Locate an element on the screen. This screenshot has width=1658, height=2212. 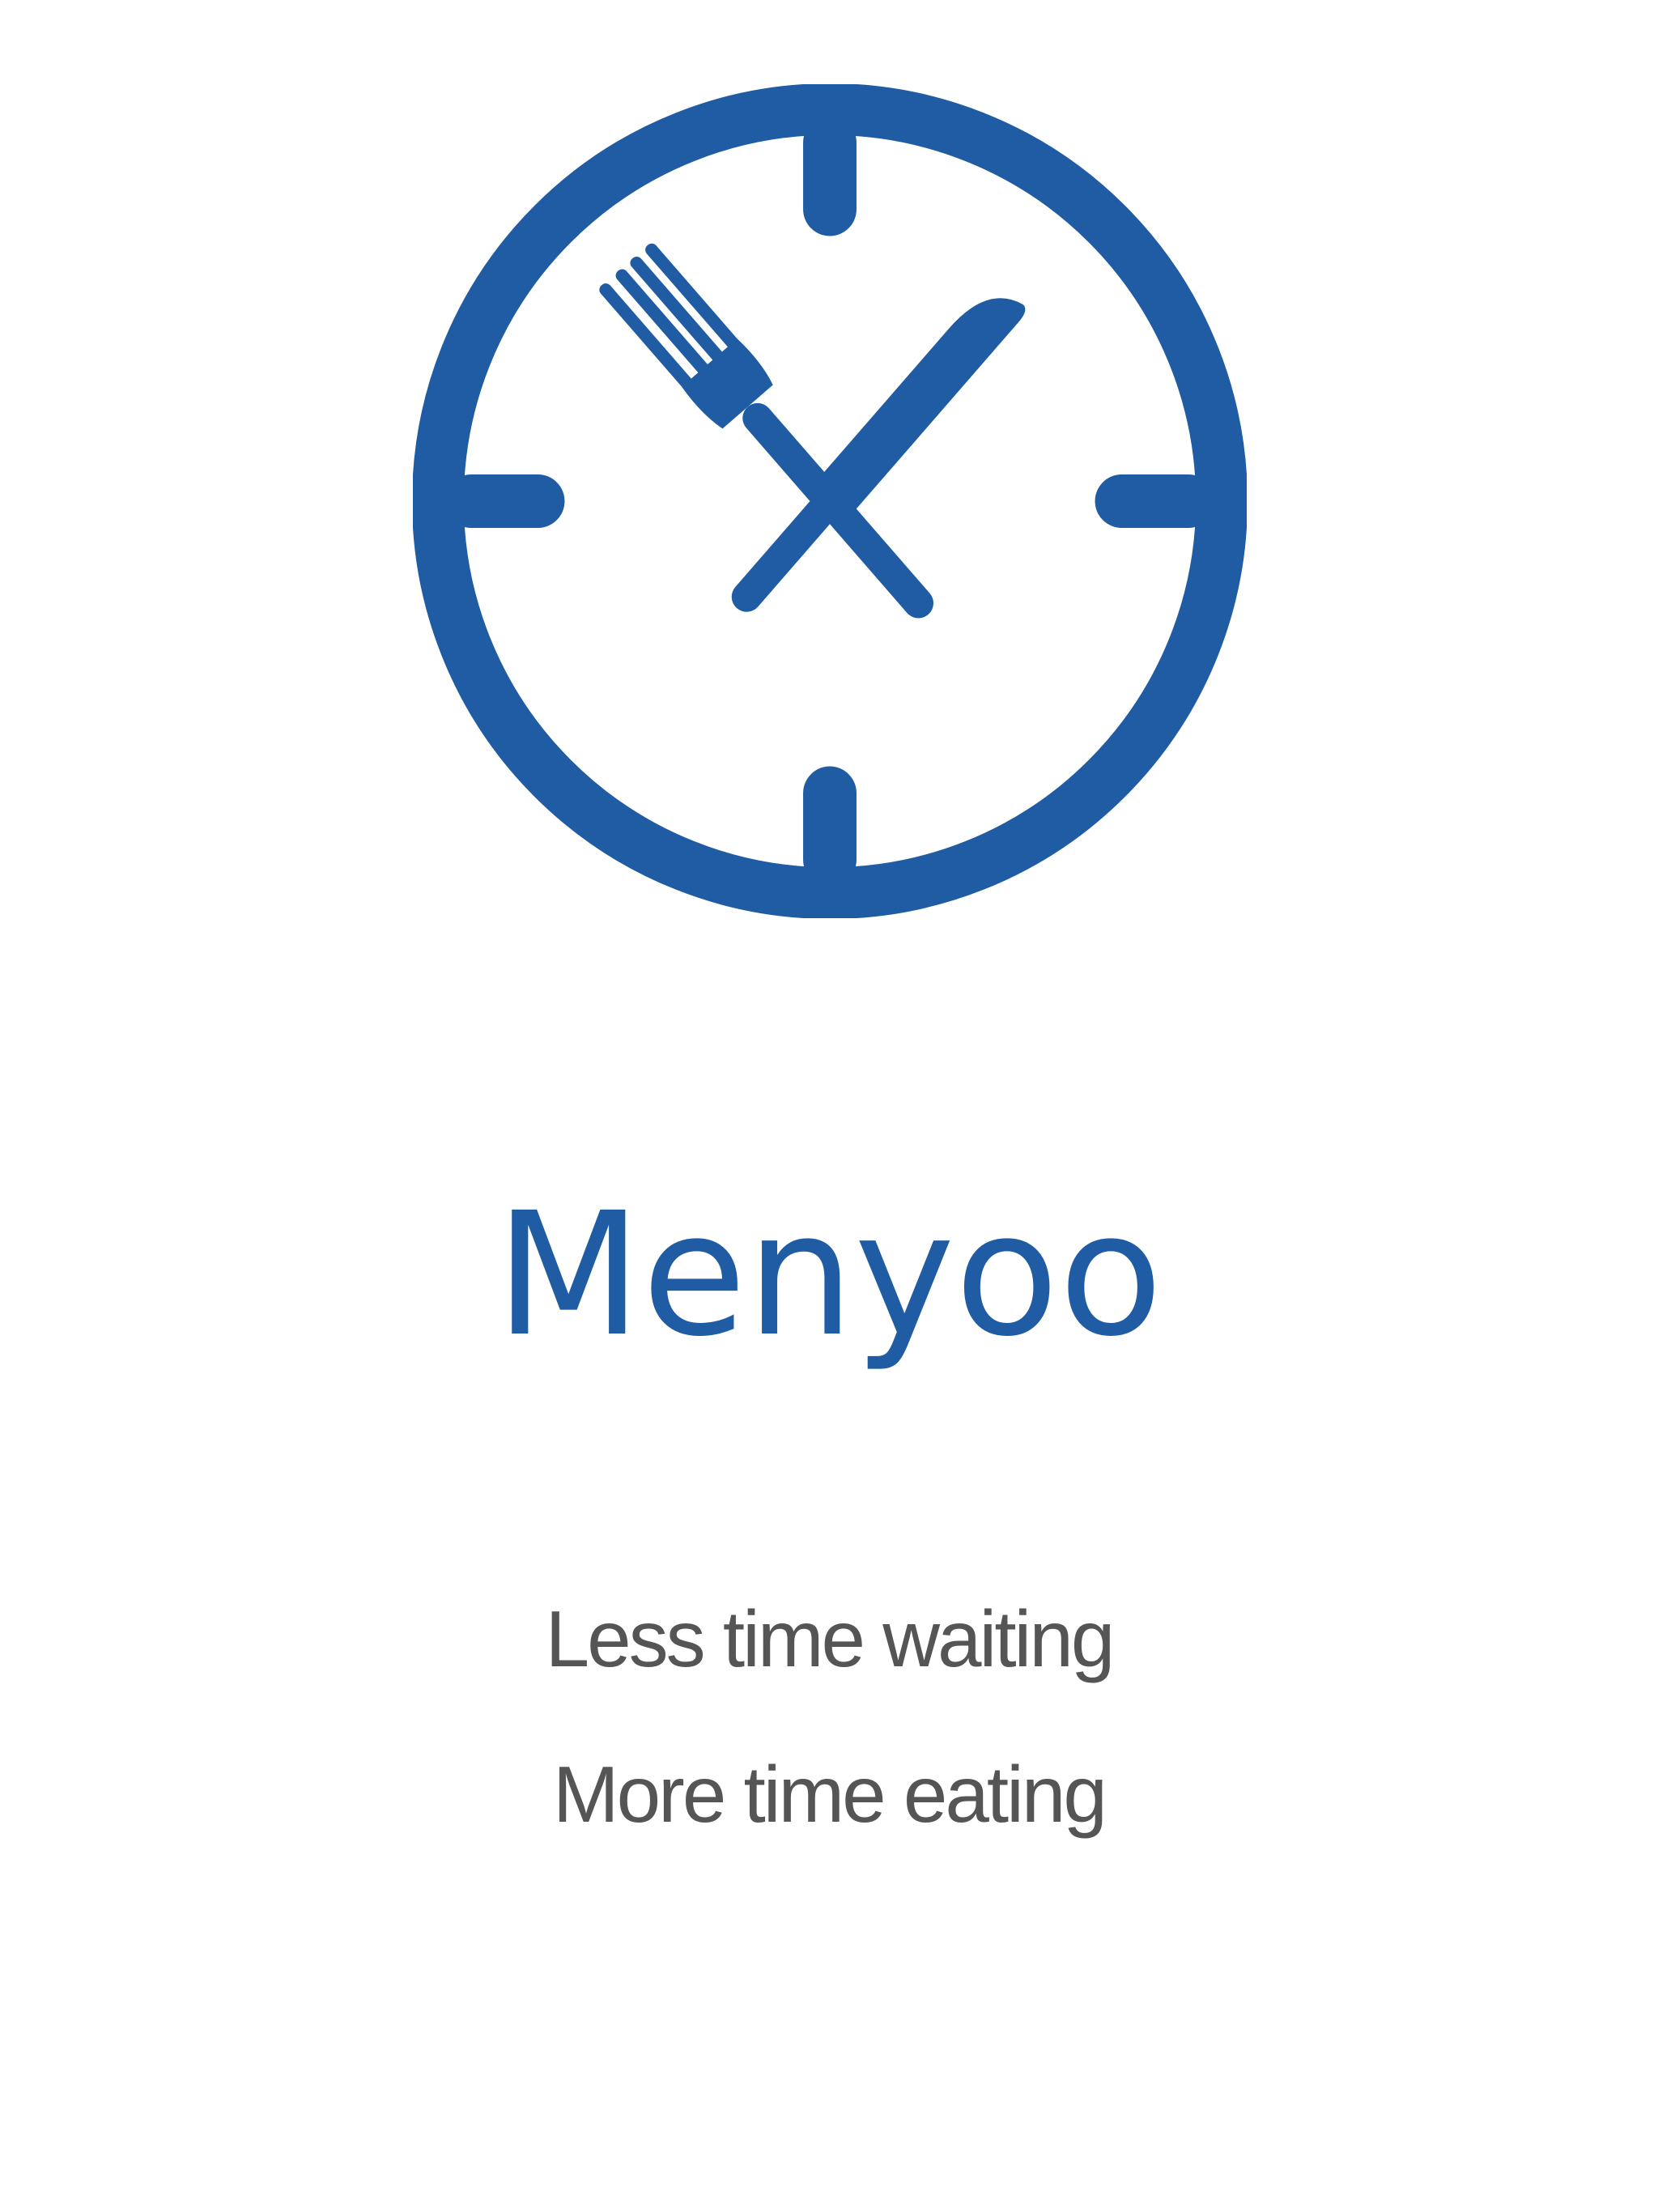
tagline-line-1: Less time waiting is located at coordinates (830, 1639).